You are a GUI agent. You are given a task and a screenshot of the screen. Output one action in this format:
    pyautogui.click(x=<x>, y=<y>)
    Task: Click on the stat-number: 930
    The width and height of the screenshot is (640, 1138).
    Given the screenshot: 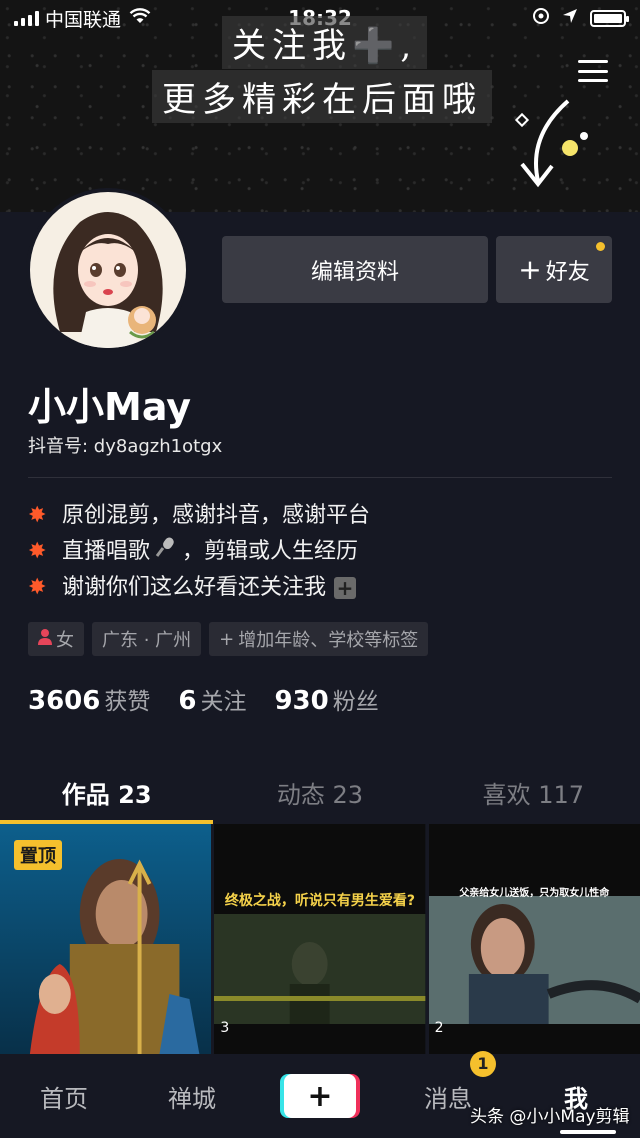 What is the action you would take?
    pyautogui.click(x=301, y=701)
    